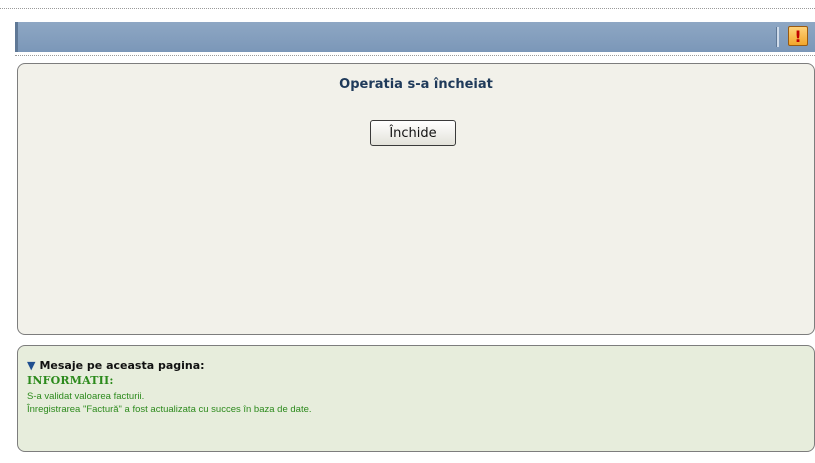 Image resolution: width=815 pixels, height=463 pixels. Describe the element at coordinates (122, 365) in the screenshot. I see `messages-header-label: Mesaje pe aceasta pagina:` at that location.